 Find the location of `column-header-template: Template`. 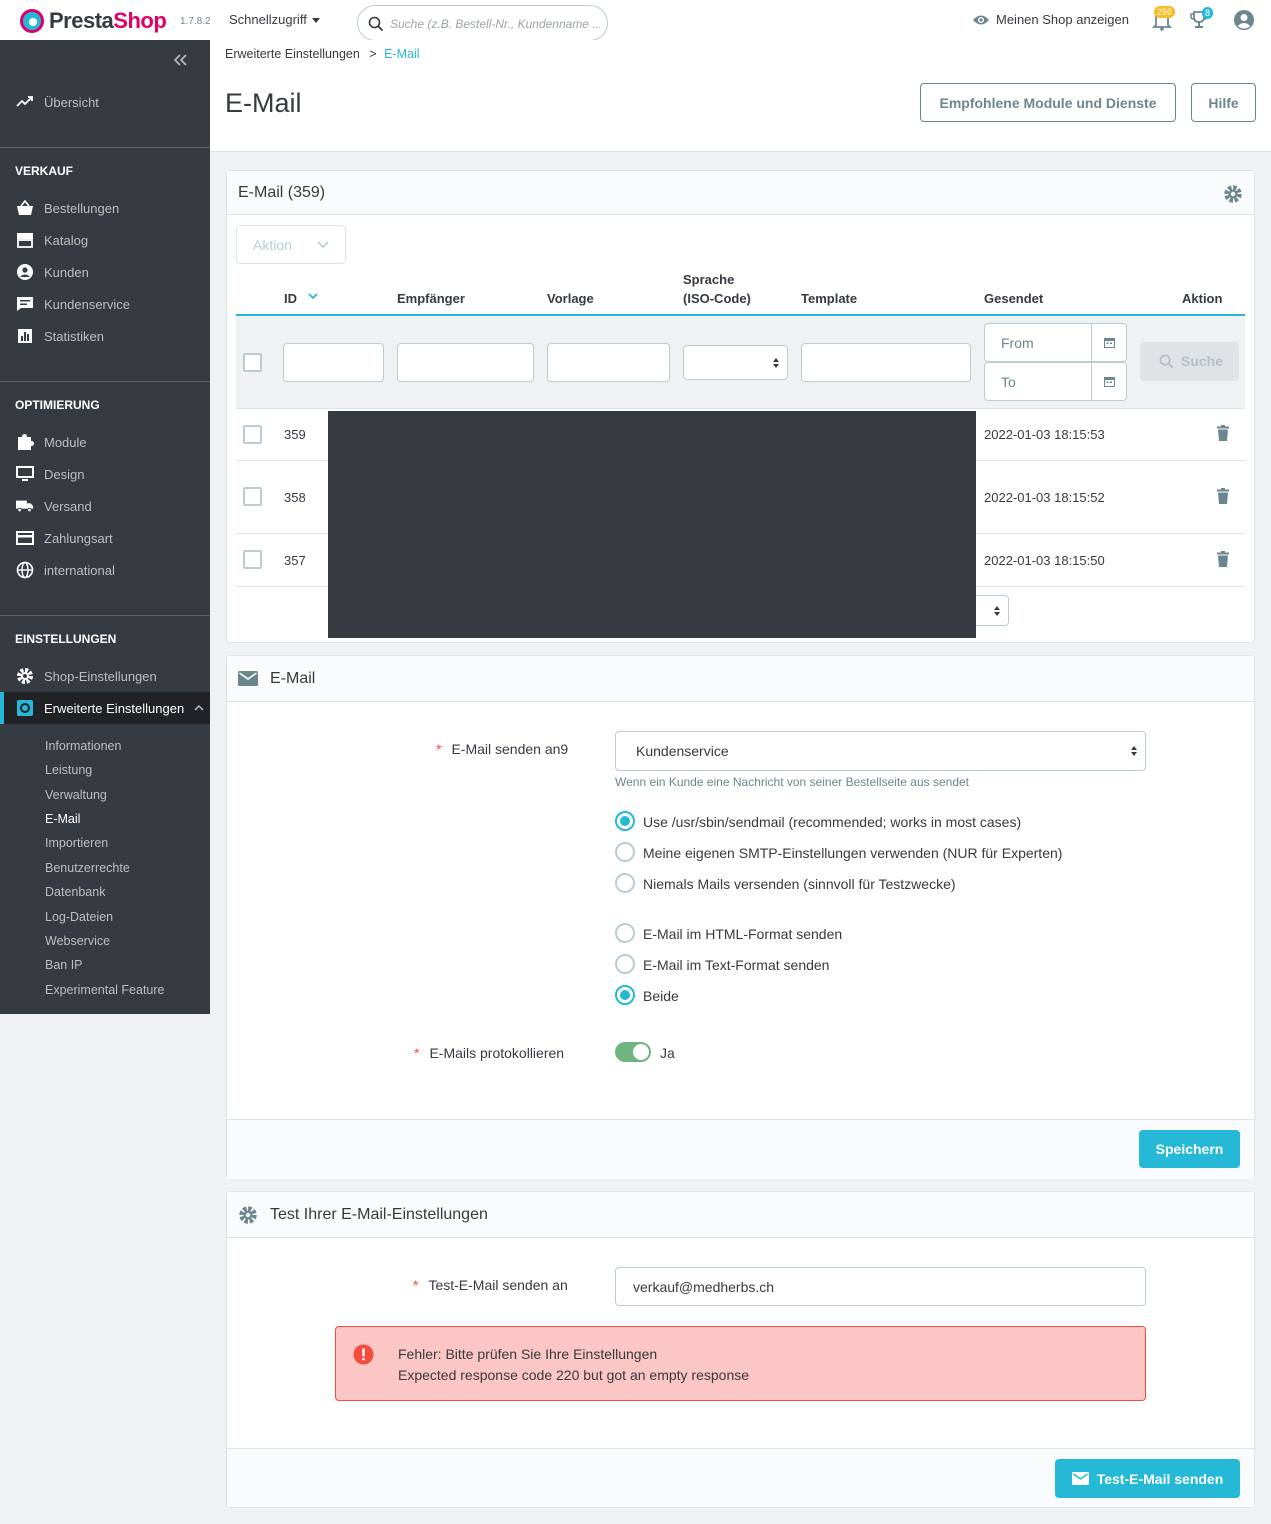

column-header-template: Template is located at coordinates (829, 298).